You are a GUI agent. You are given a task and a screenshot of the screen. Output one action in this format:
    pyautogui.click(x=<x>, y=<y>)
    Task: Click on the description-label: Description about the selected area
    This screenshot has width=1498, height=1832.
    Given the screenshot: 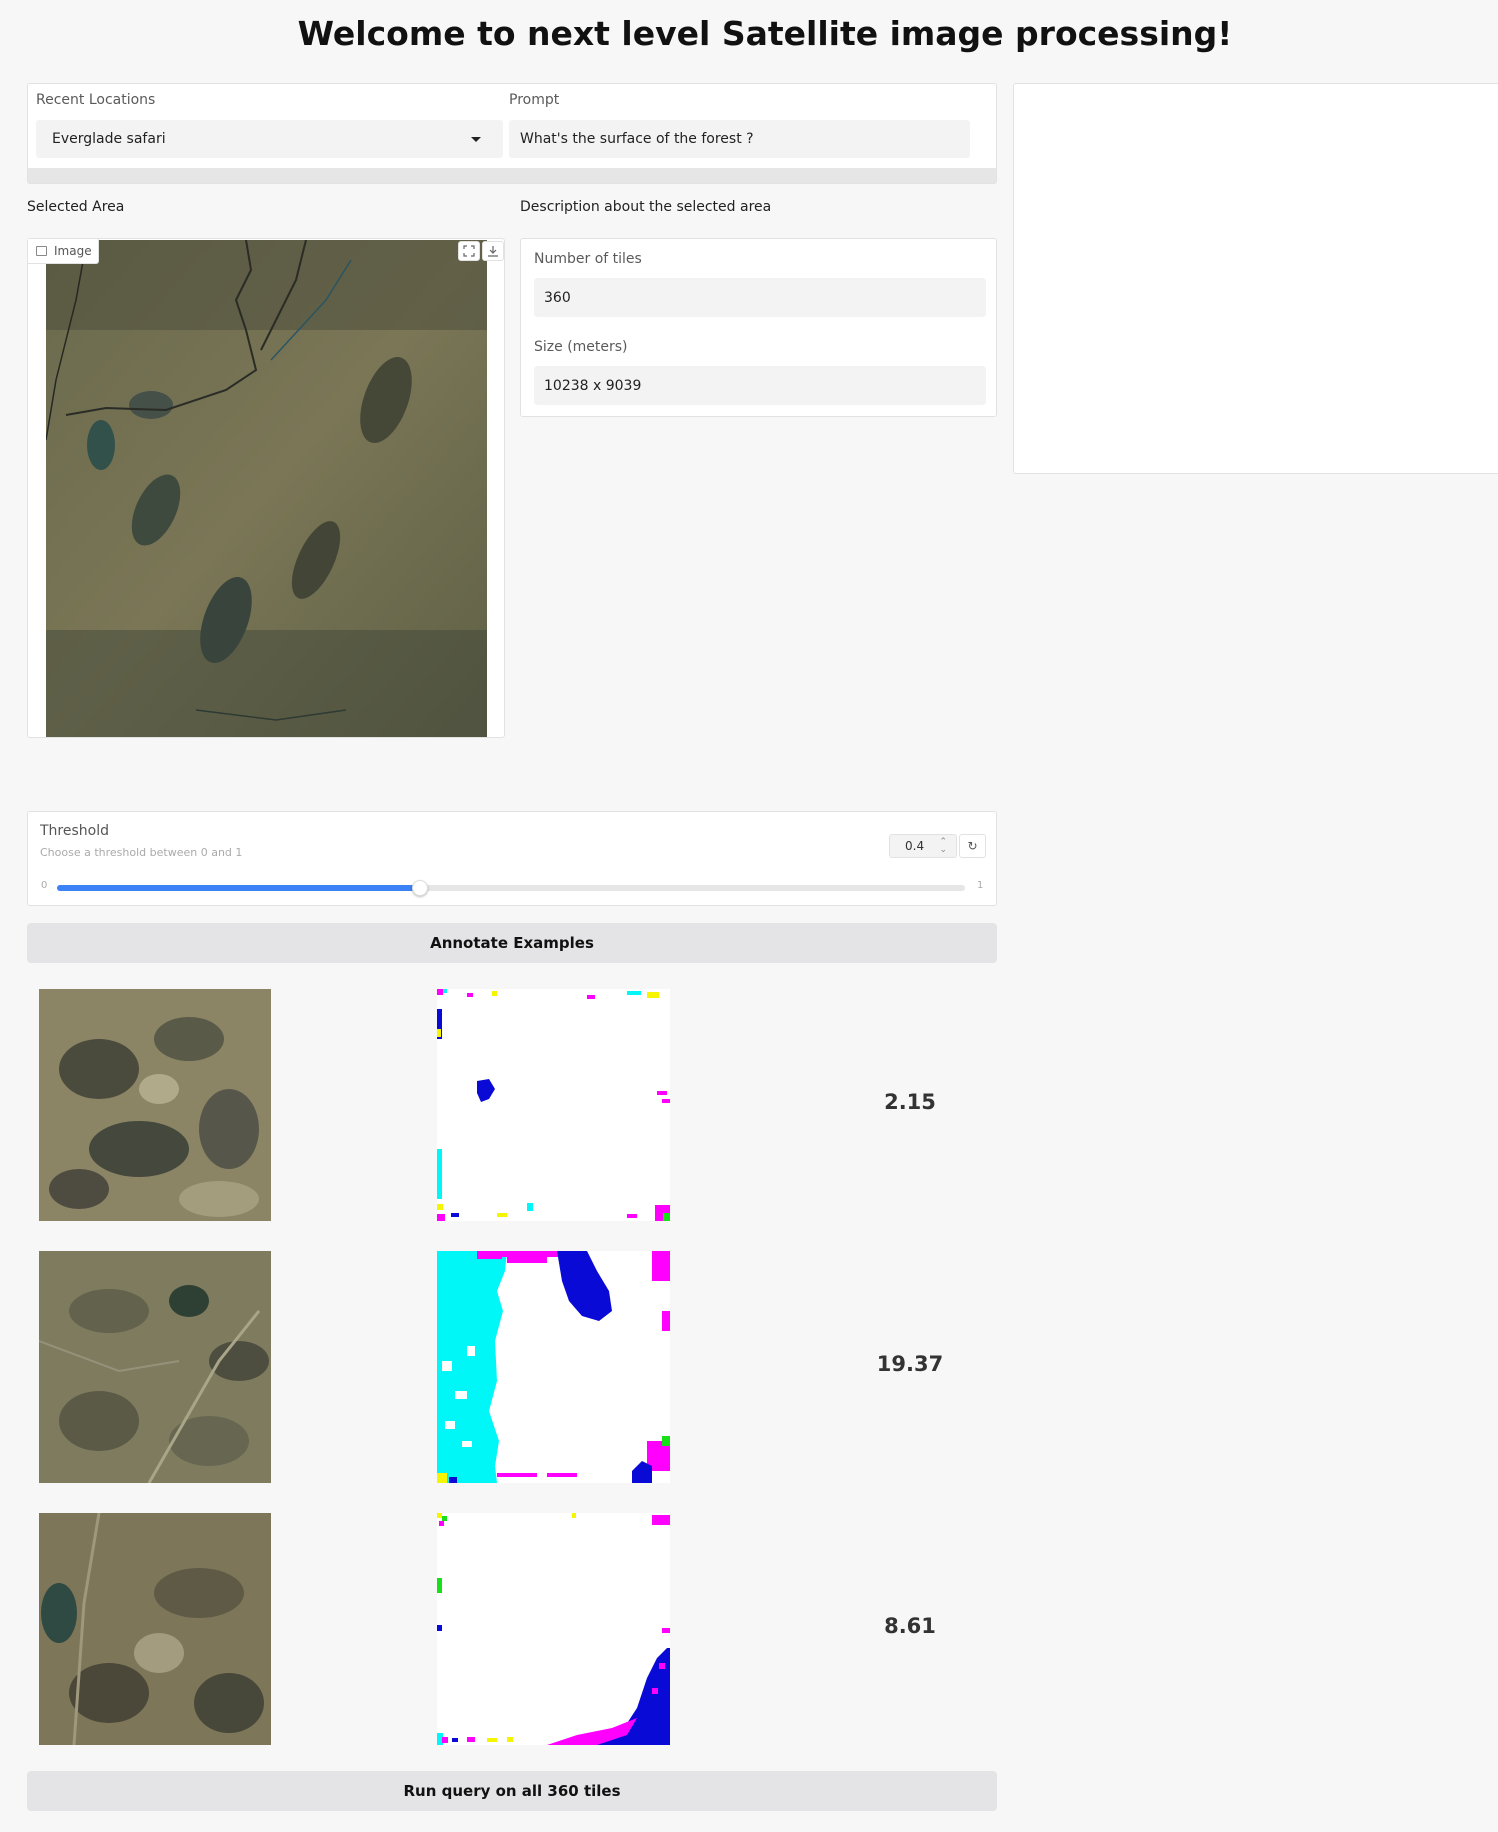 What is the action you would take?
    pyautogui.click(x=646, y=207)
    